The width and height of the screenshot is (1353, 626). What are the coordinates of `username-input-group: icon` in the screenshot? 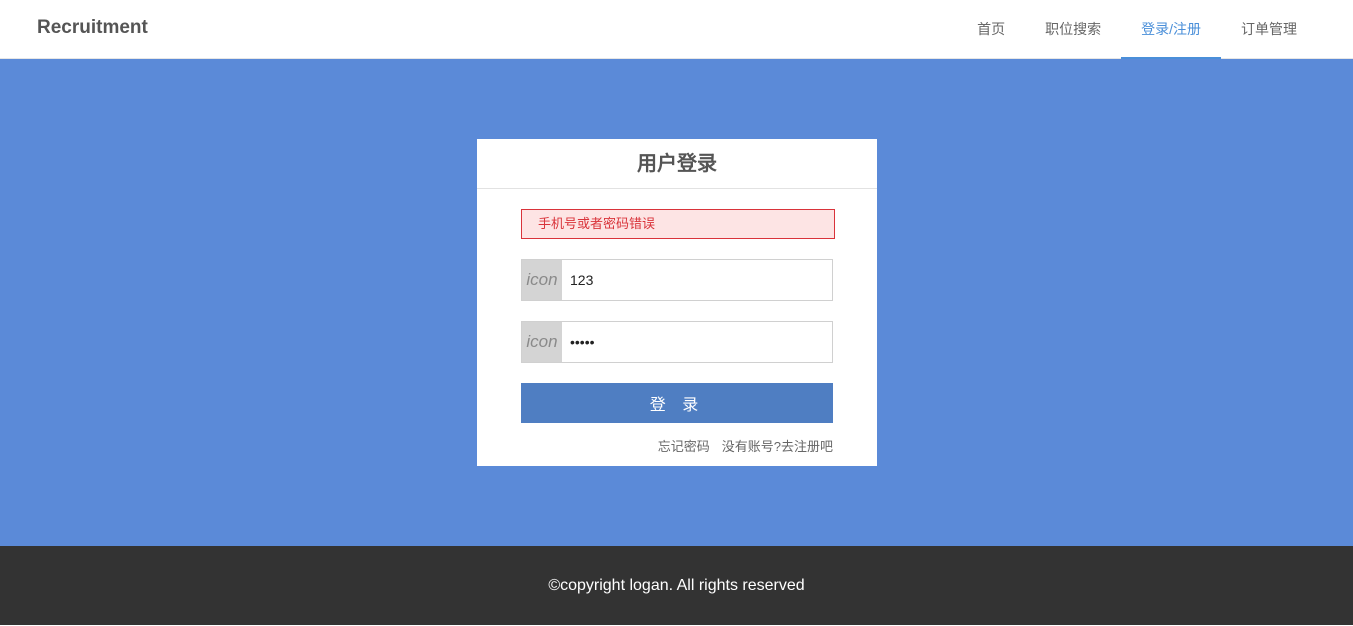 It's located at (677, 280).